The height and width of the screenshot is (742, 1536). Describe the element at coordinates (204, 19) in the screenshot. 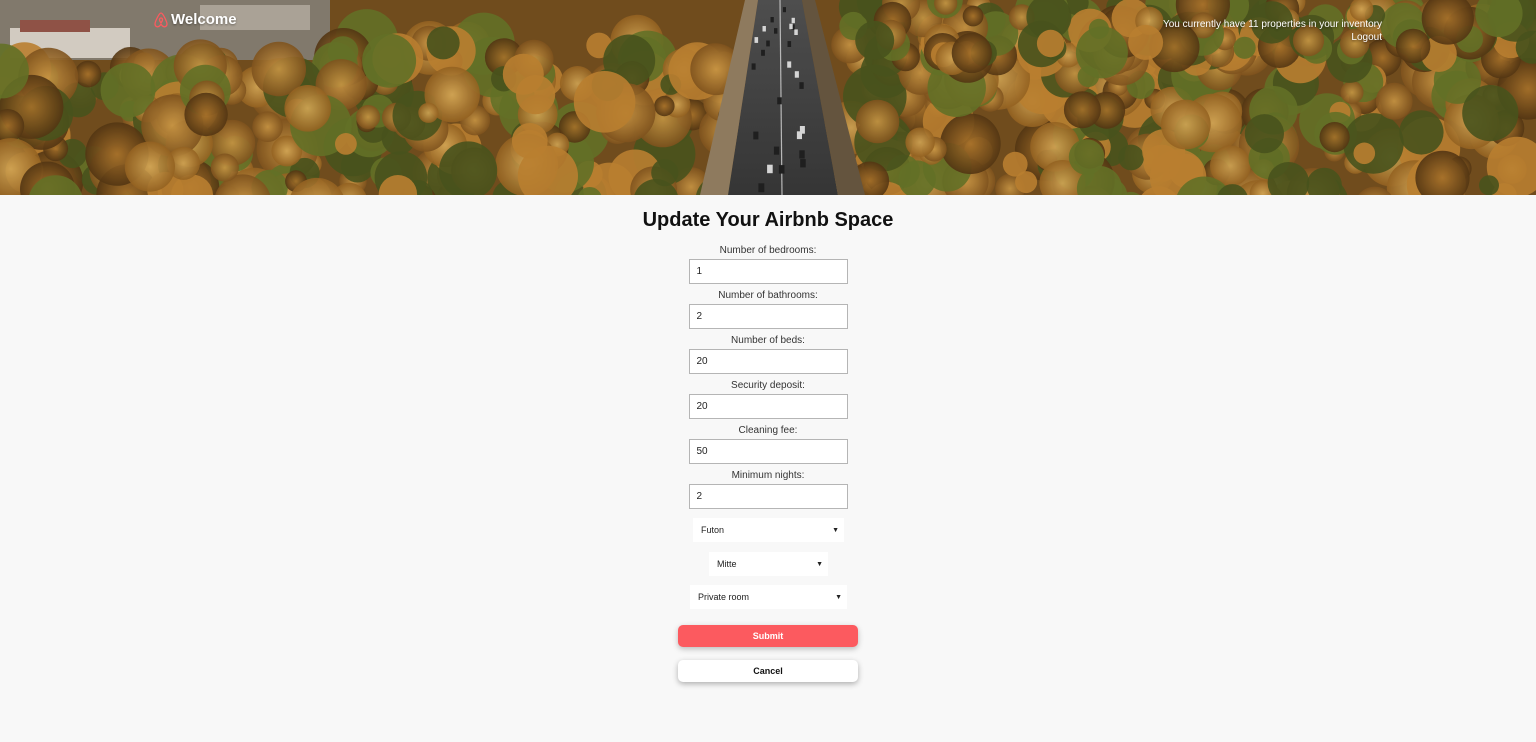

I see `brand-title: Welcome` at that location.